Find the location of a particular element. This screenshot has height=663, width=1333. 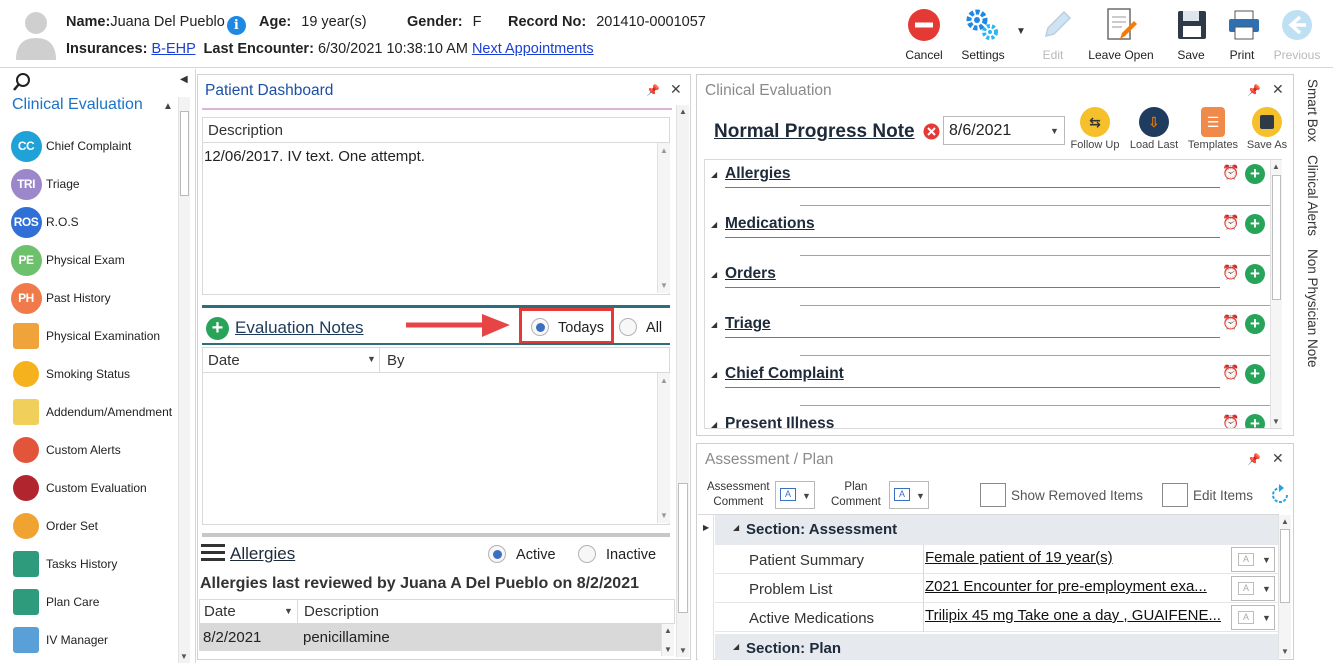

remove-note-icon is located at coordinates (931, 131).